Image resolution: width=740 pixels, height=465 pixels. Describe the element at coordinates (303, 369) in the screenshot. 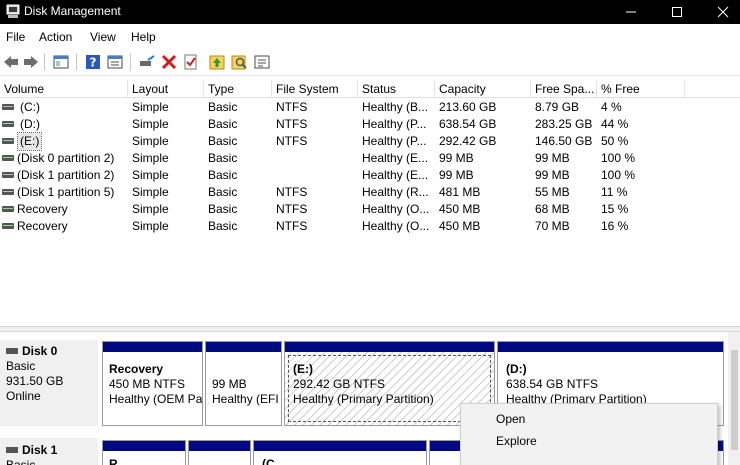

I see `partition-name: (E:)` at that location.